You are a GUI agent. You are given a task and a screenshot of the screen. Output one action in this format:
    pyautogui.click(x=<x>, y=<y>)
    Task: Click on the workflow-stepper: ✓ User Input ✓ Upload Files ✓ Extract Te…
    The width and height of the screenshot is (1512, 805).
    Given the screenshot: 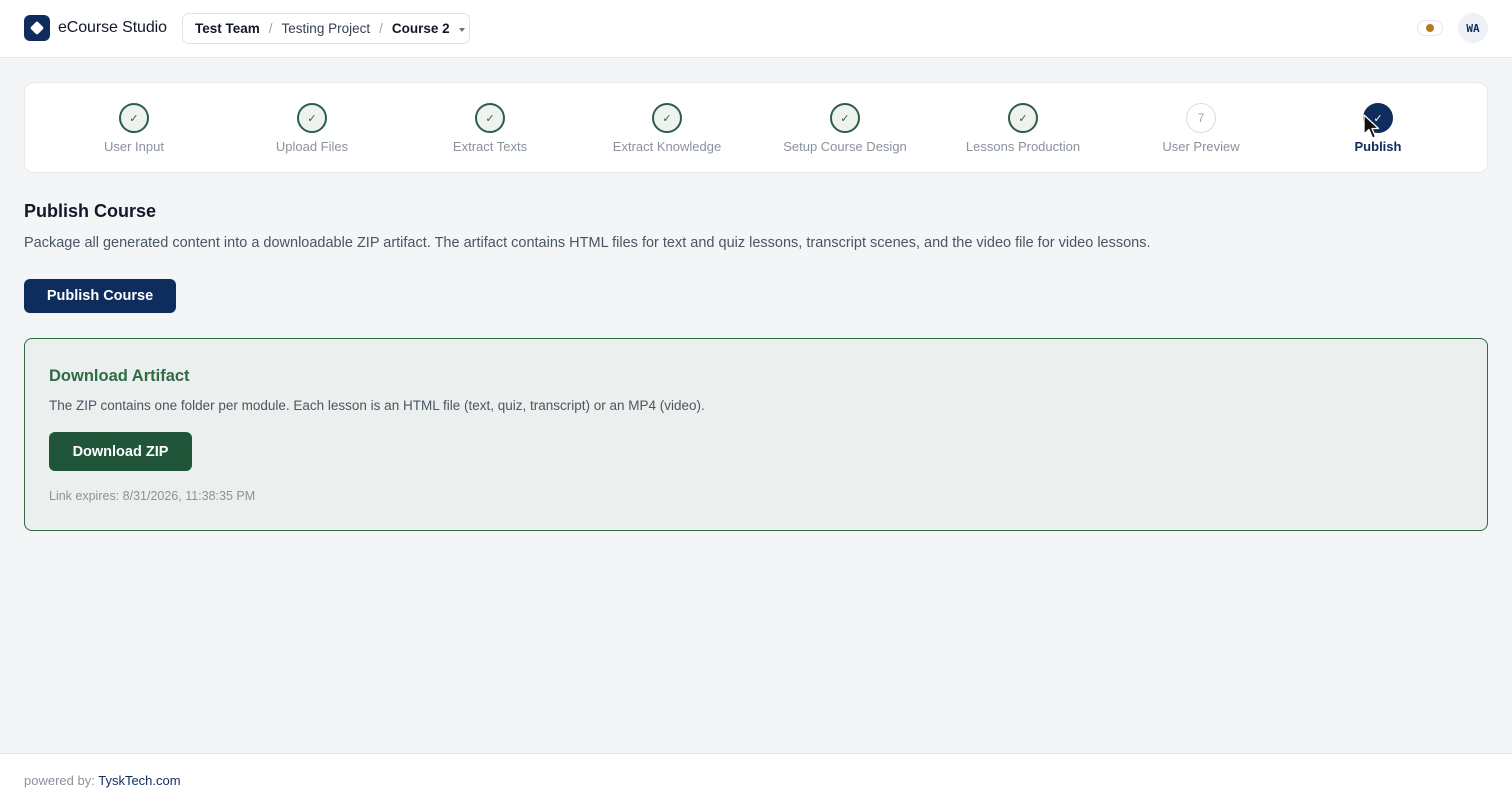 What is the action you would take?
    pyautogui.click(x=756, y=127)
    